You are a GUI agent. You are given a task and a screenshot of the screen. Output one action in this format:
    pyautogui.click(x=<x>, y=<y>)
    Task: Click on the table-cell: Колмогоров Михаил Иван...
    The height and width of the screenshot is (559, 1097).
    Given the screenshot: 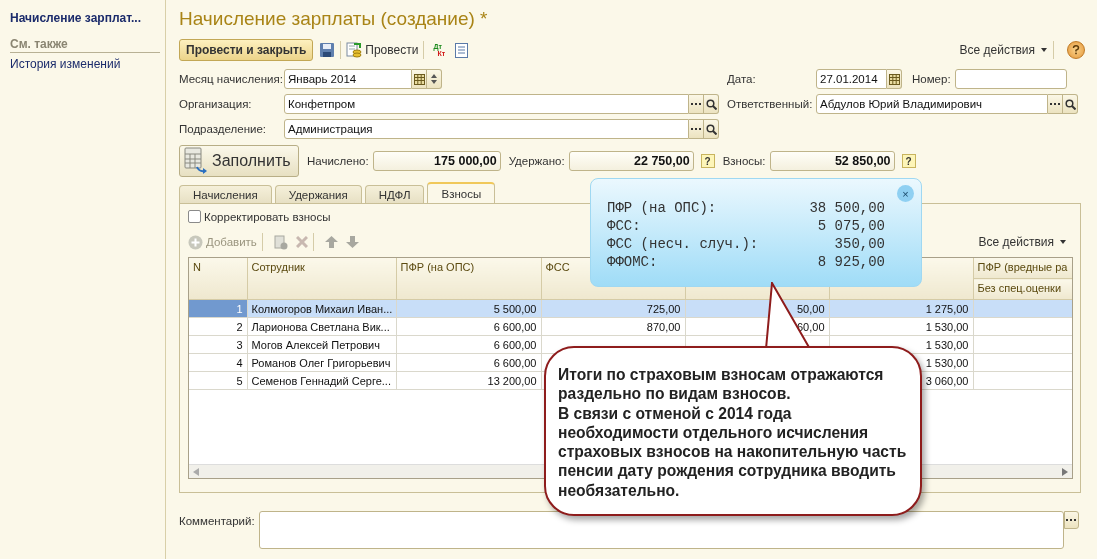 What is the action you would take?
    pyautogui.click(x=322, y=308)
    